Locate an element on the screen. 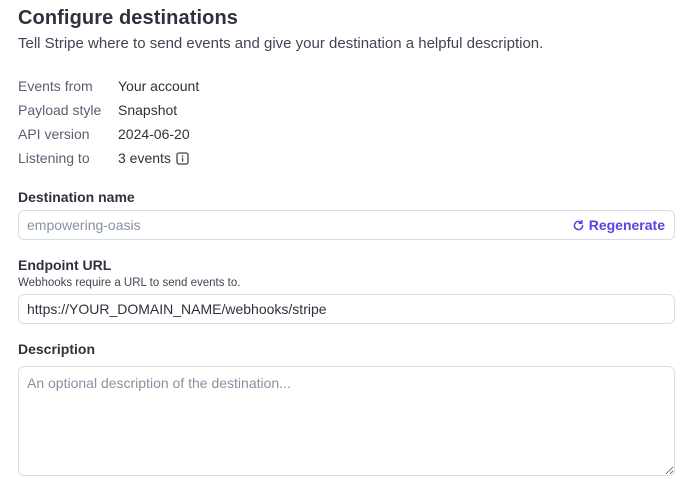  endpoint-url-input: https://YOUR_DOMAIN_NAME/webhooks/stripe is located at coordinates (346, 309).